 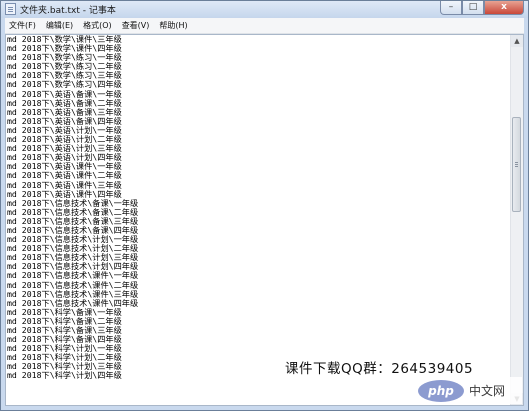 I want to click on vertical-scrollbar: ▲ ▼, so click(x=516, y=220).